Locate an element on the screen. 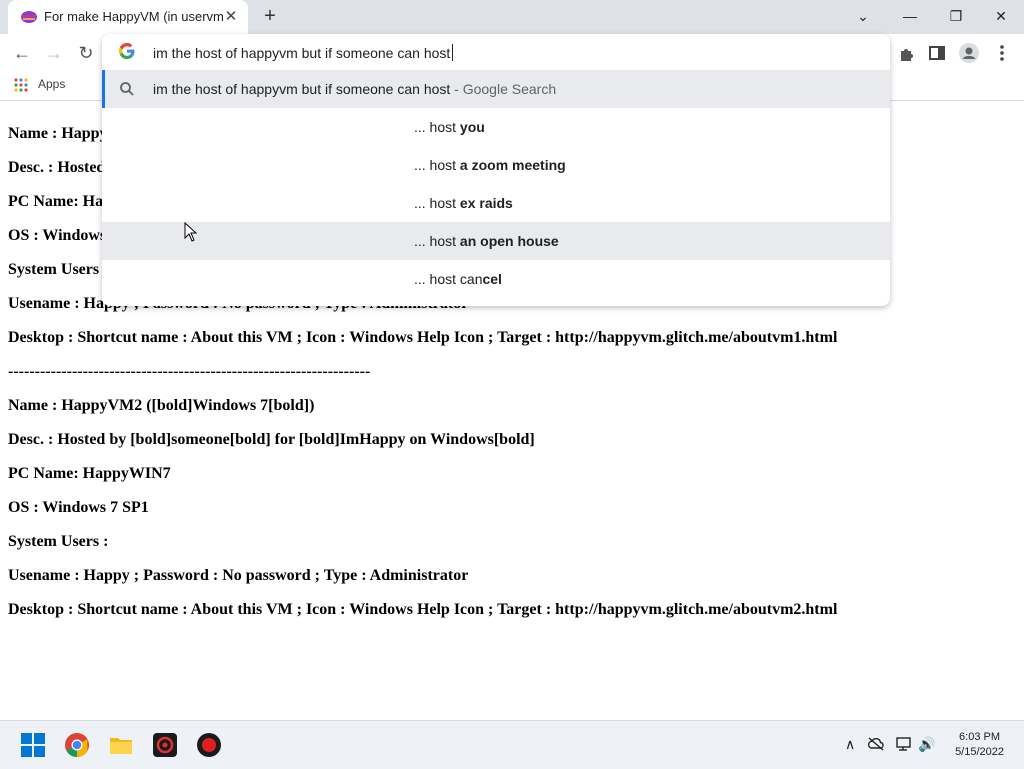 The height and width of the screenshot is (769, 1024). content-line: PC Name: HappyWIN7 is located at coordinates (89, 473).